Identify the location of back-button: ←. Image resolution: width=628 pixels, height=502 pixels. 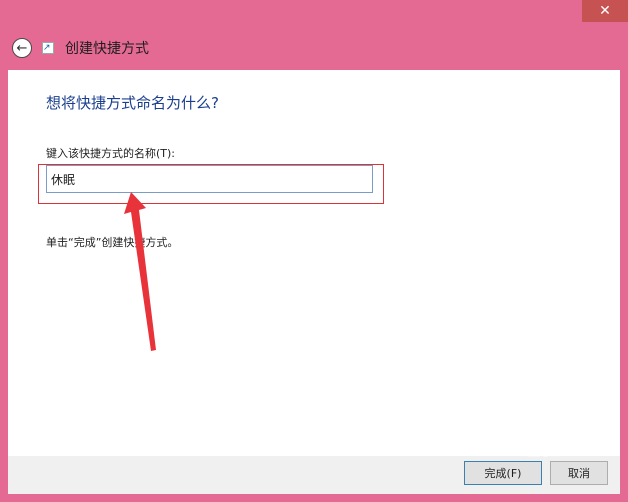
(22, 48).